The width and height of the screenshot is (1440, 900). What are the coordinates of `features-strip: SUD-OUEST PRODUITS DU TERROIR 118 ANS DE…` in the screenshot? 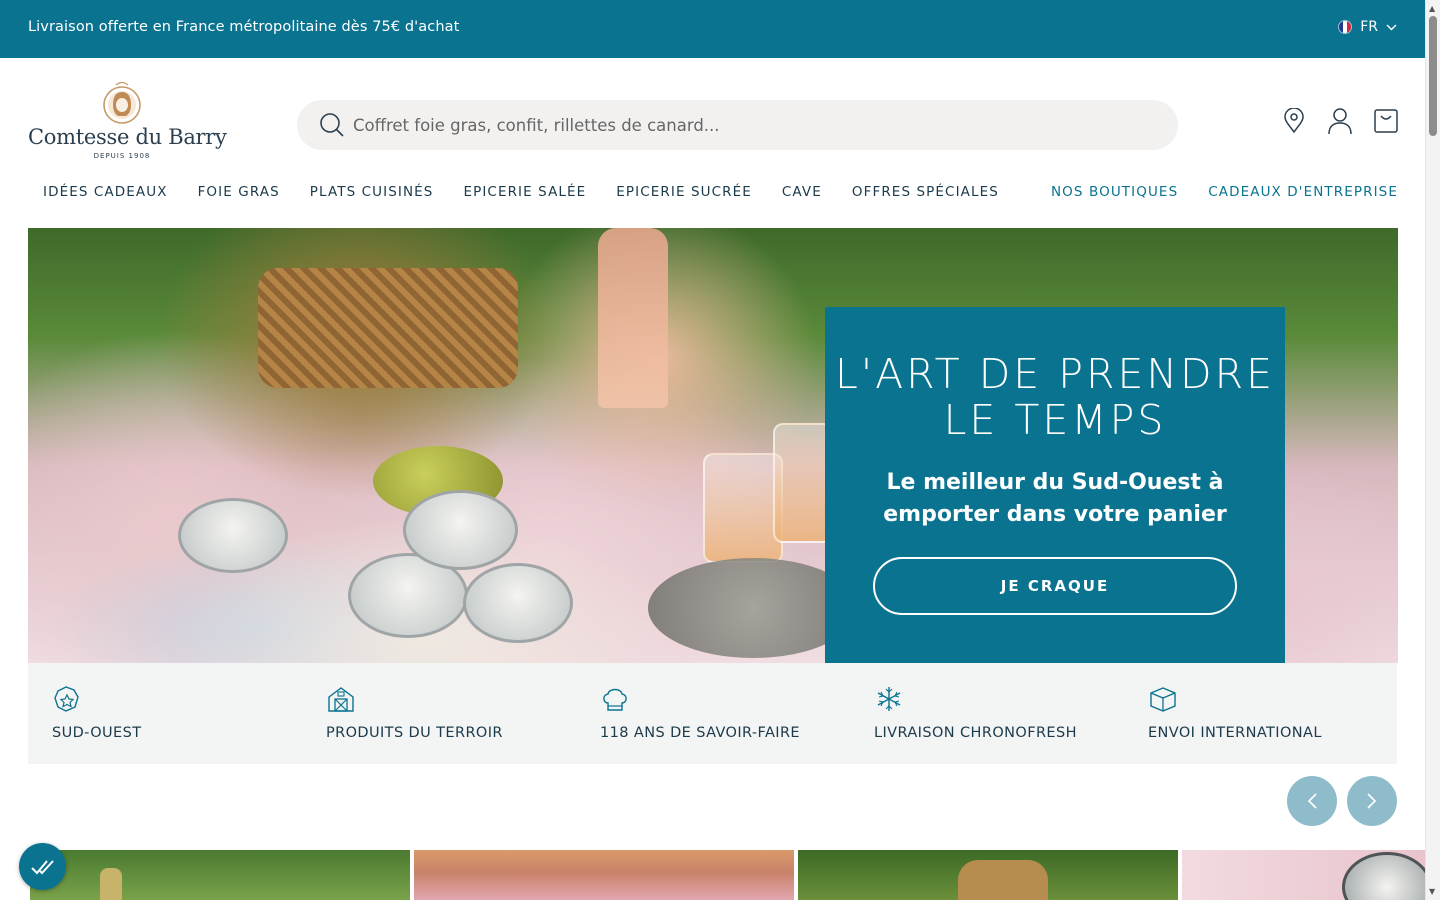 It's located at (712, 713).